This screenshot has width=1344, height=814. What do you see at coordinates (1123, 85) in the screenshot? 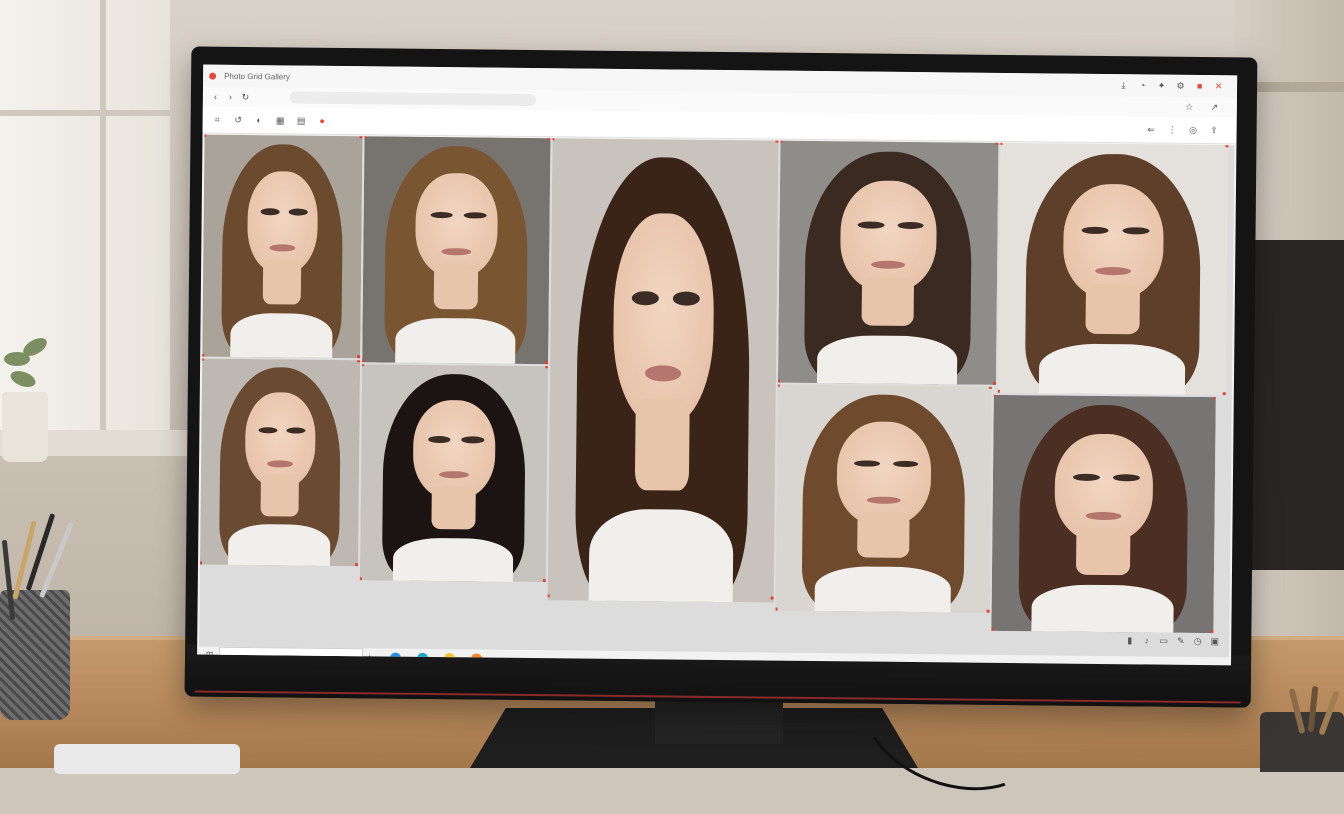
I see `download-icon: ⤓` at bounding box center [1123, 85].